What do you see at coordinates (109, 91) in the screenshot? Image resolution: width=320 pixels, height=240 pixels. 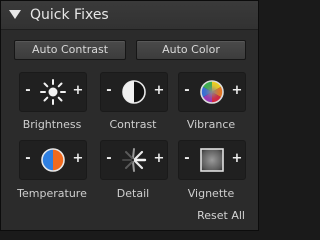 I see `contrast-decrease-button: -` at bounding box center [109, 91].